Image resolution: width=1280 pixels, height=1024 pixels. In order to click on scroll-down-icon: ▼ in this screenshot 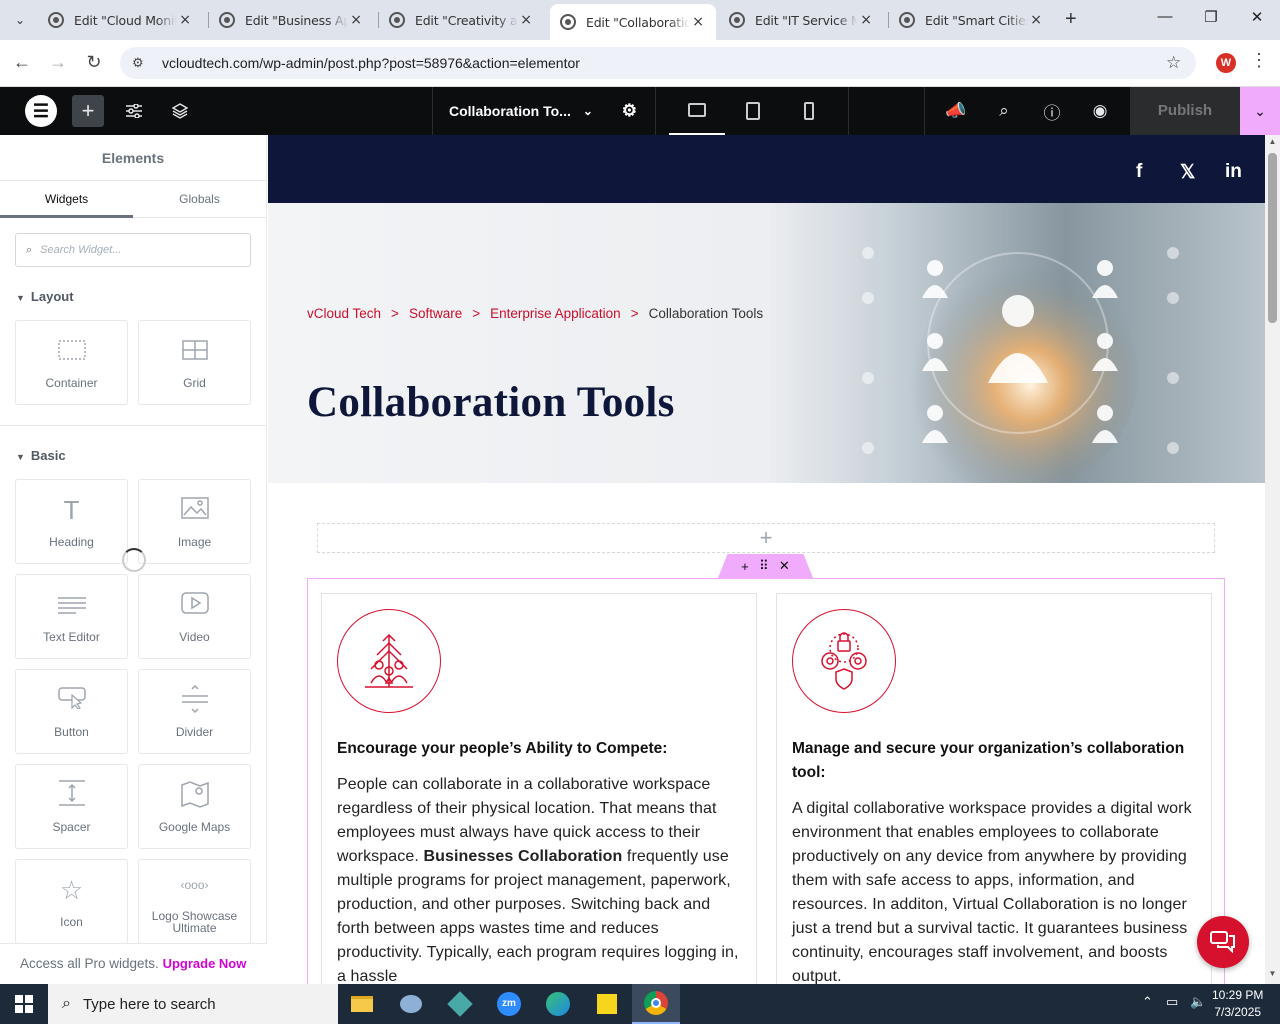, I will do `click(1272, 973)`.